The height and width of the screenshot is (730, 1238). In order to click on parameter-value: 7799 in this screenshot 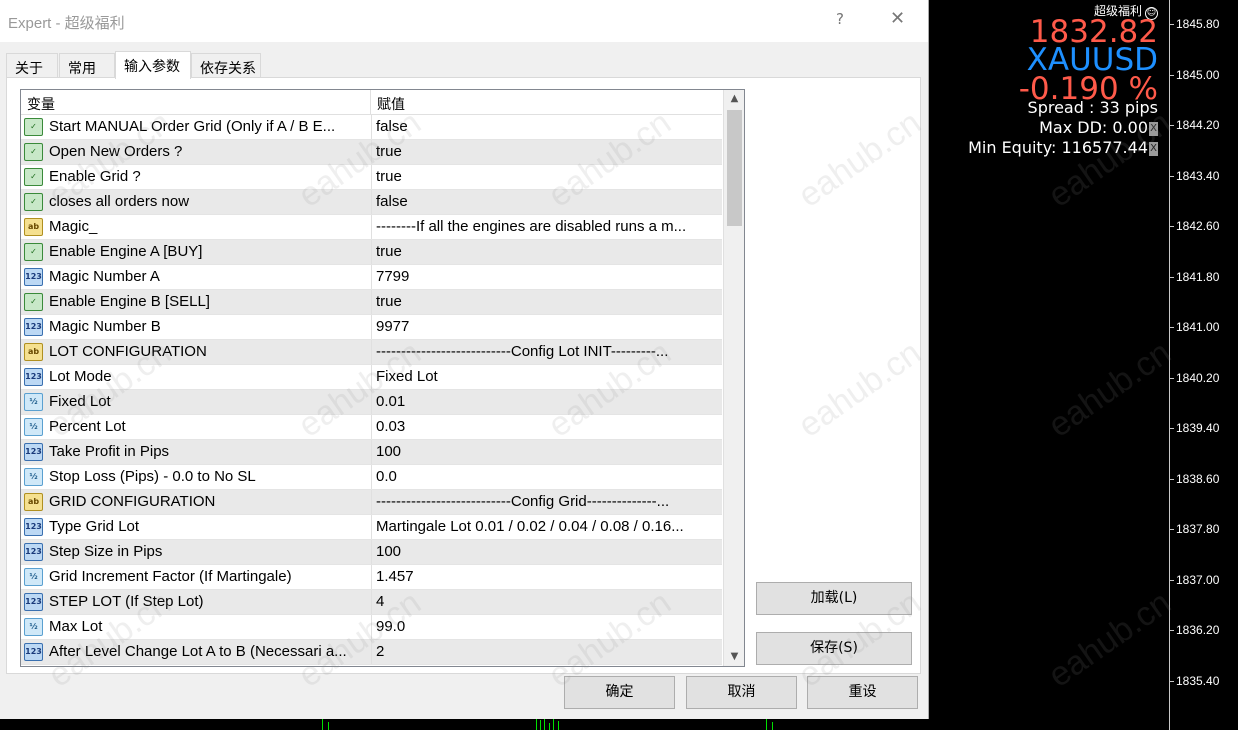, I will do `click(547, 277)`.